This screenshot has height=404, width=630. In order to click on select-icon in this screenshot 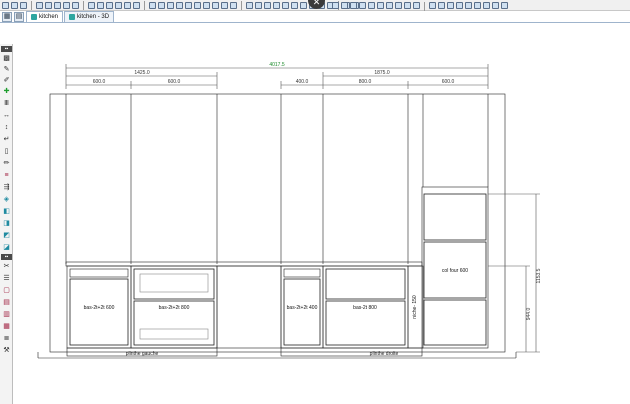, I will do `click(5, 5)`.